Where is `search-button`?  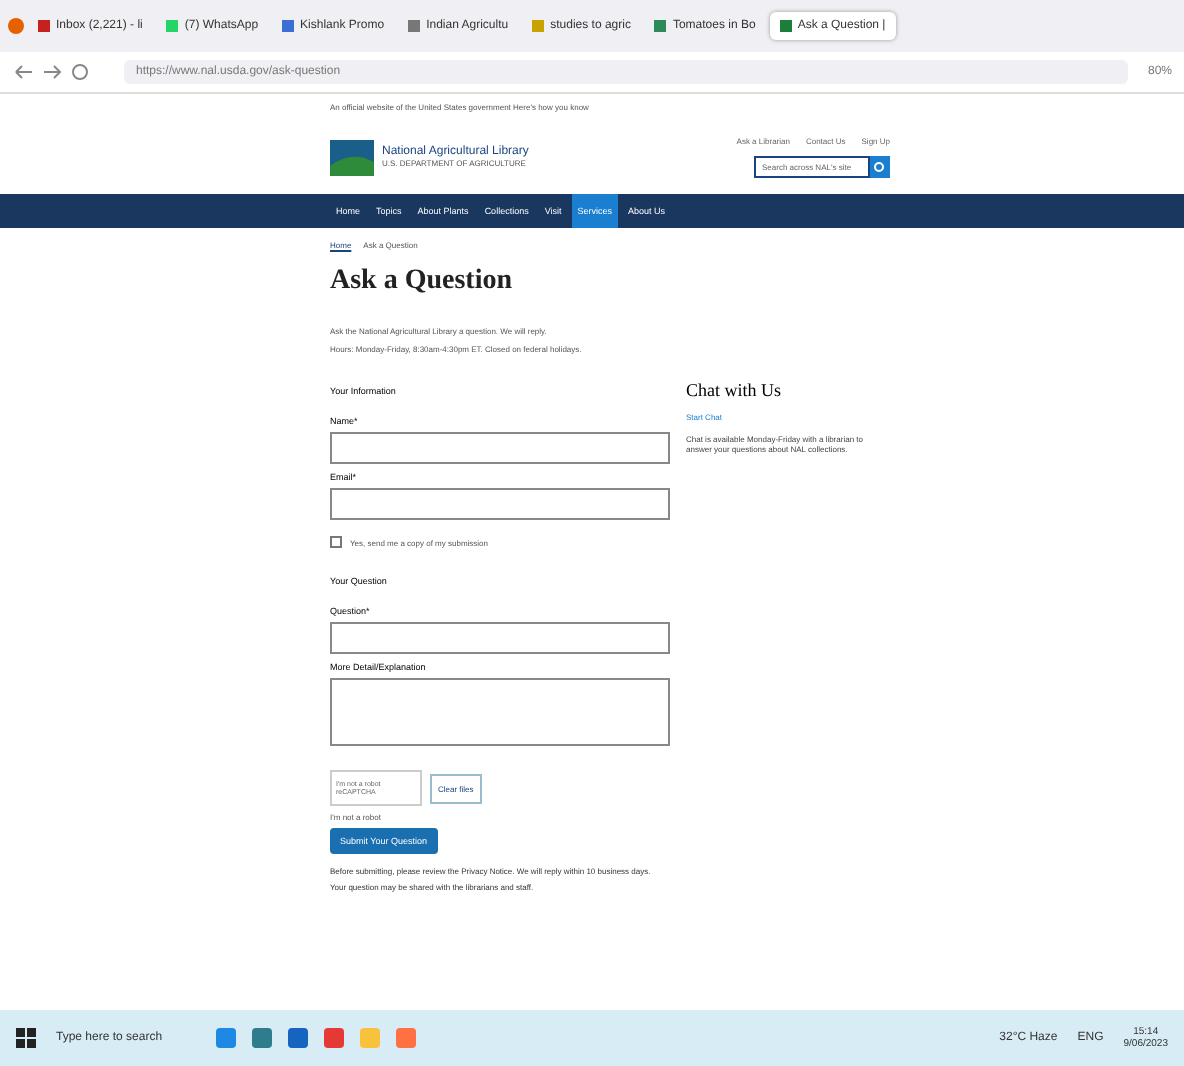 search-button is located at coordinates (880, 167).